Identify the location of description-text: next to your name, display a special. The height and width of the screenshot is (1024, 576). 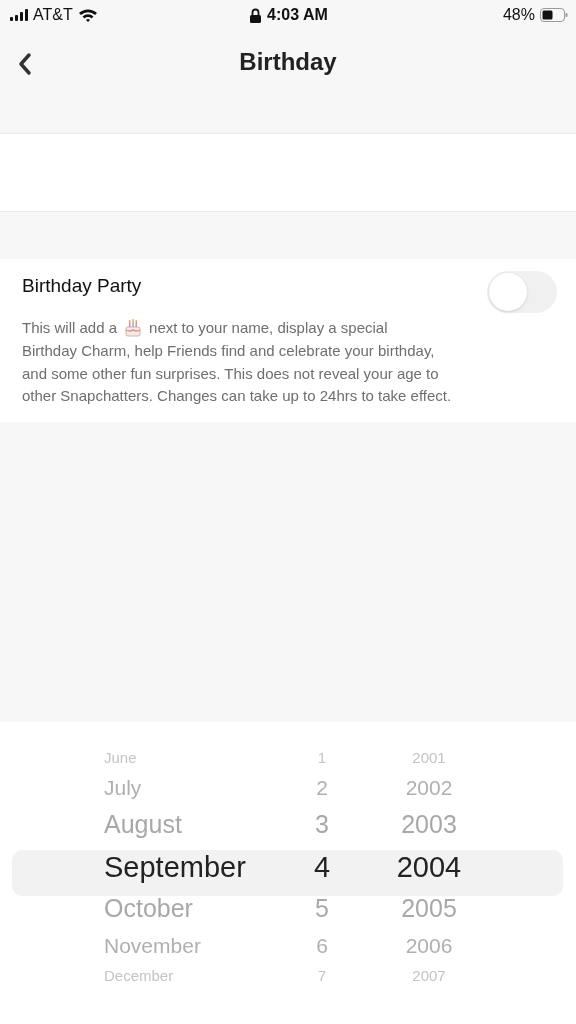
(268, 328).